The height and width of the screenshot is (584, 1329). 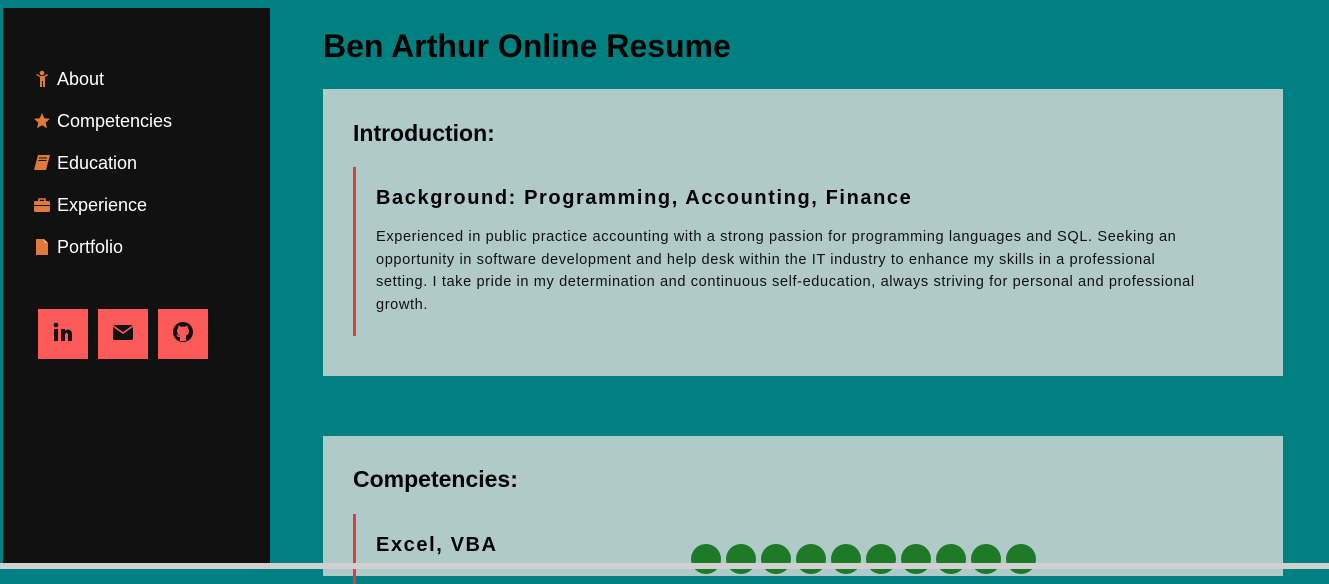 What do you see at coordinates (435, 479) in the screenshot?
I see `competencies-heading: Competencies:` at bounding box center [435, 479].